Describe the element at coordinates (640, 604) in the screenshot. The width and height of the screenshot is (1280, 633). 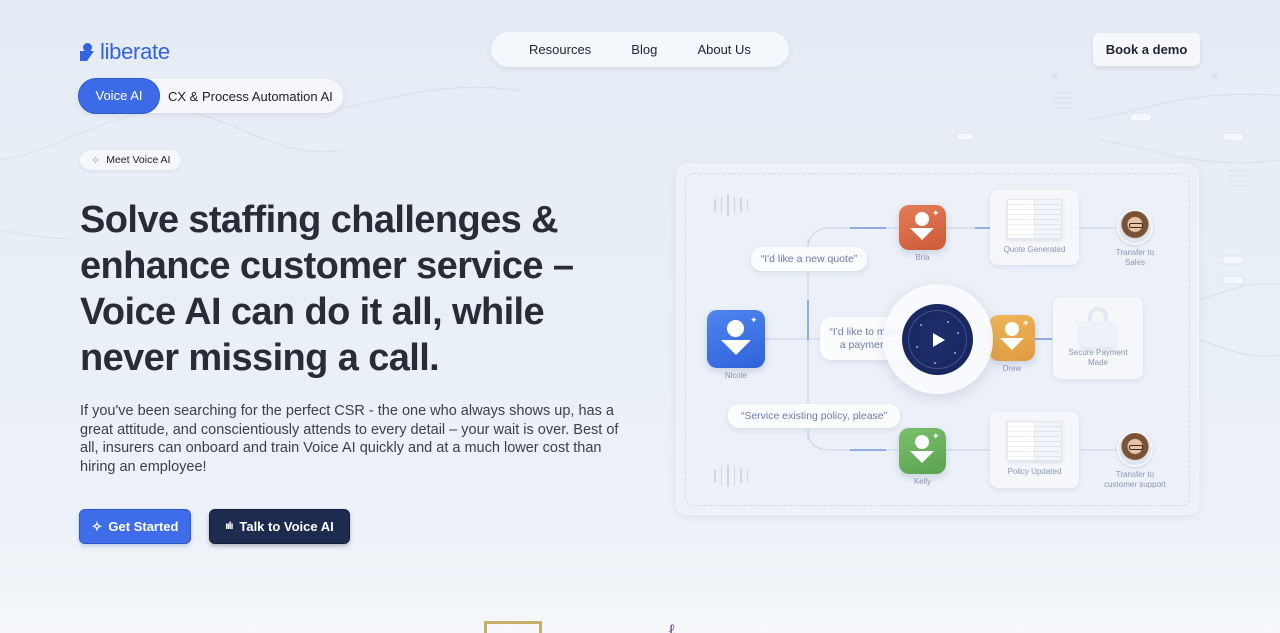
I see `partner-logos-strip` at that location.